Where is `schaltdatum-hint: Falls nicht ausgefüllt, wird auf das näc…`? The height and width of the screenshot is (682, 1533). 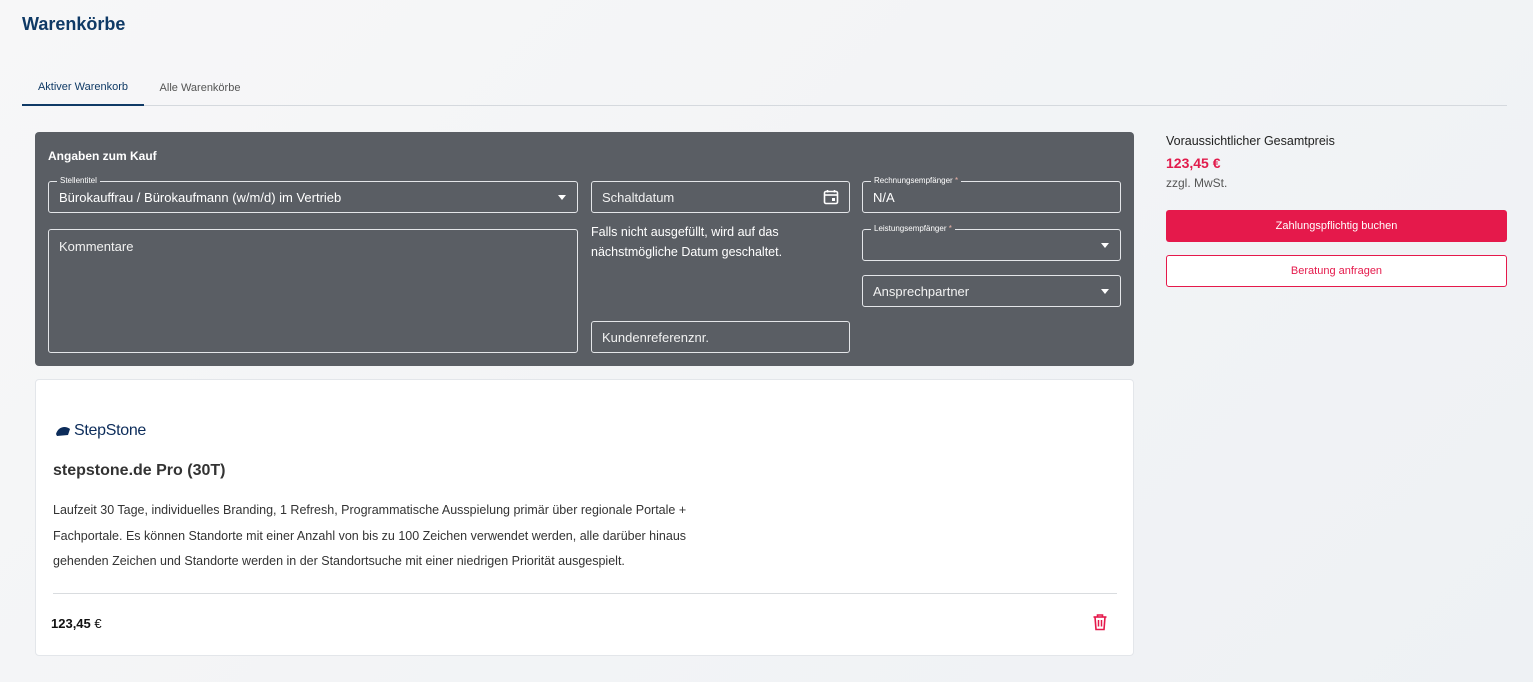
schaltdatum-hint: Falls nicht ausgefüllt, wird auf das näc… is located at coordinates (687, 242).